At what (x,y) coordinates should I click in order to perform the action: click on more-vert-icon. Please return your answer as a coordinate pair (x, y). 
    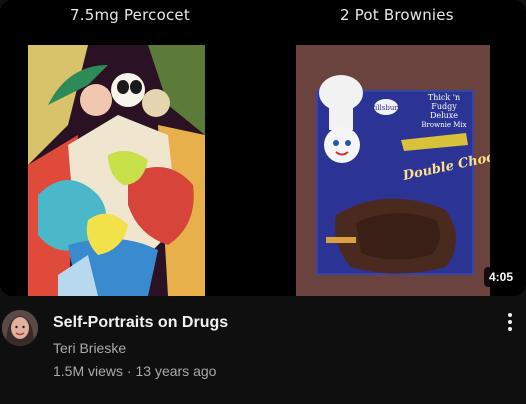
    Looking at the image, I should click on (510, 322).